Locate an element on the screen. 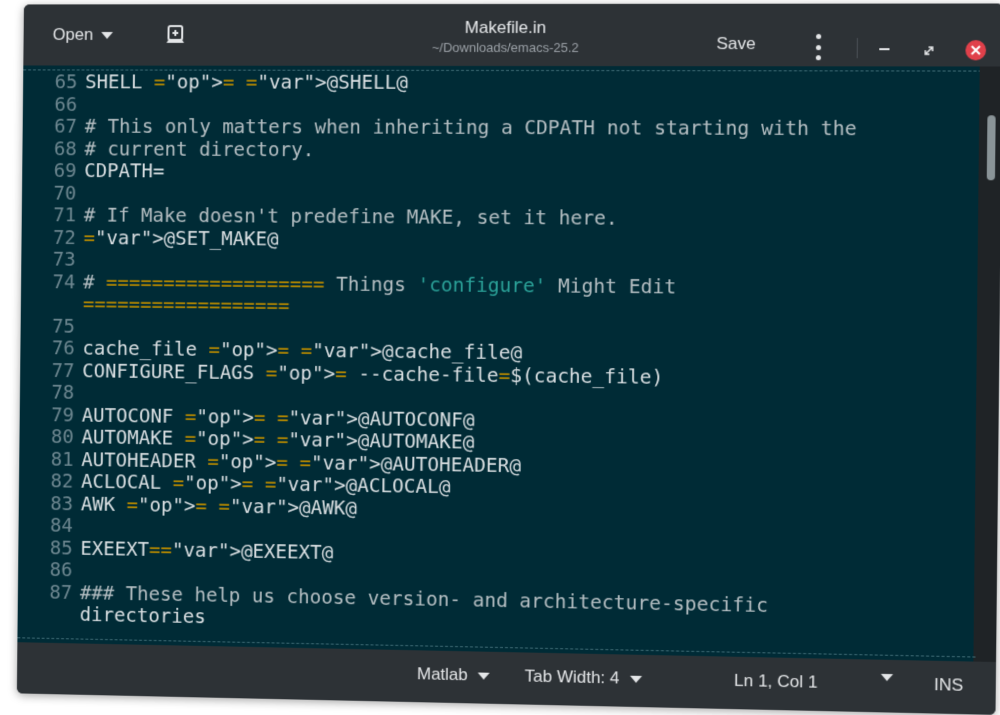  line-number: 76 is located at coordinates (56, 348).